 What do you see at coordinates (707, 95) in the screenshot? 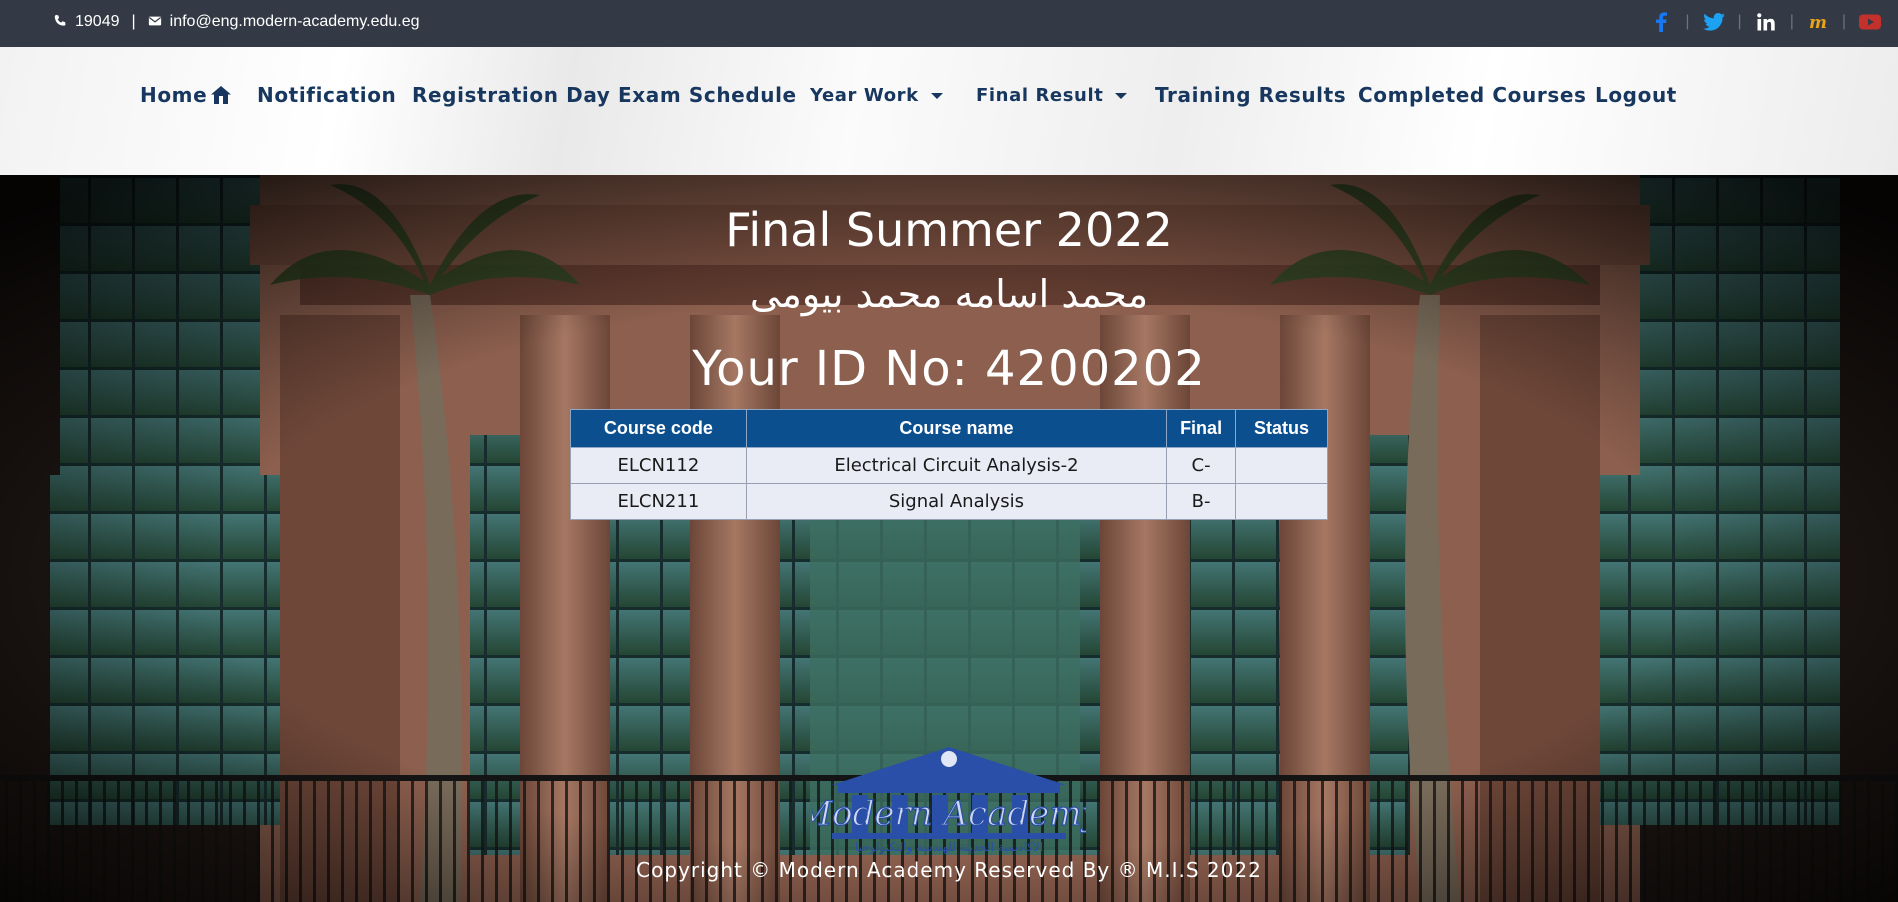
I see `nav-exam-schedule: Exam Schedule` at bounding box center [707, 95].